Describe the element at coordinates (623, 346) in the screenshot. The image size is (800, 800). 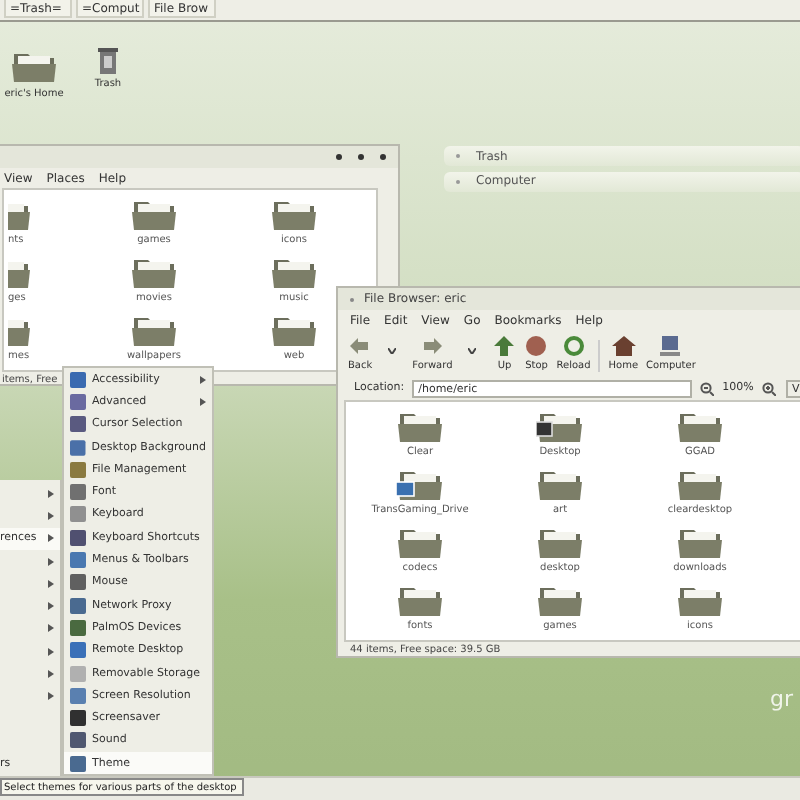
I see `home-icon` at that location.